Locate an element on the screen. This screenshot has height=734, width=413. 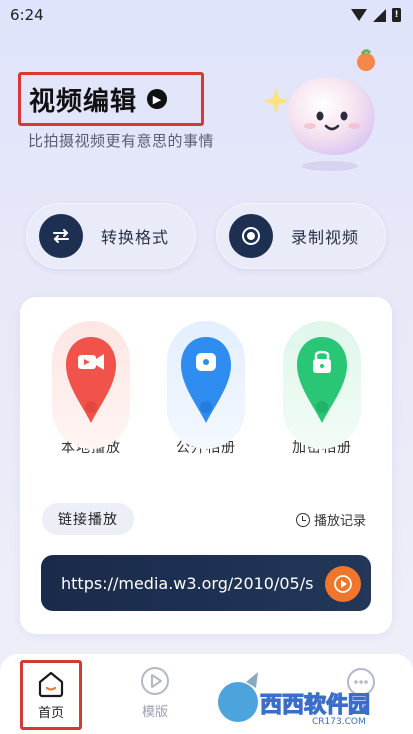
nav-templates: 模版 is located at coordinates (155, 692).